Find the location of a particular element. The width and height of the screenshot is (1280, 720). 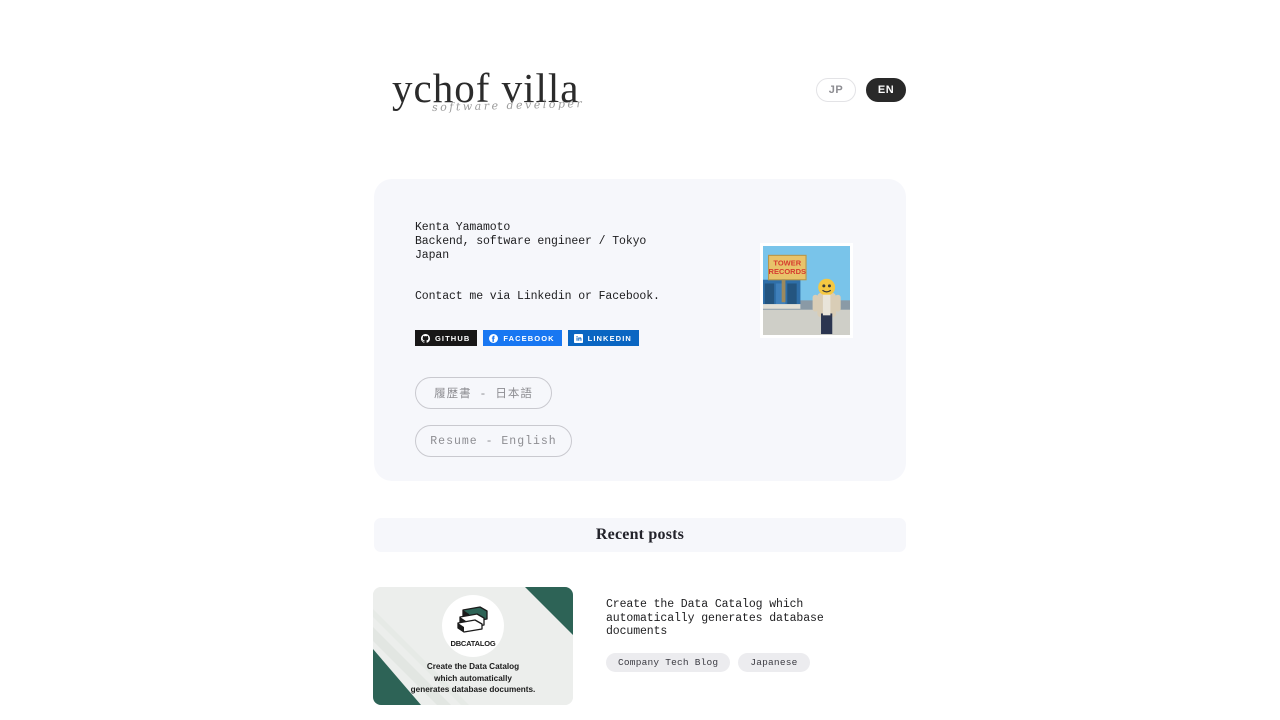

recent-posts-title: Recent posts is located at coordinates (640, 534).